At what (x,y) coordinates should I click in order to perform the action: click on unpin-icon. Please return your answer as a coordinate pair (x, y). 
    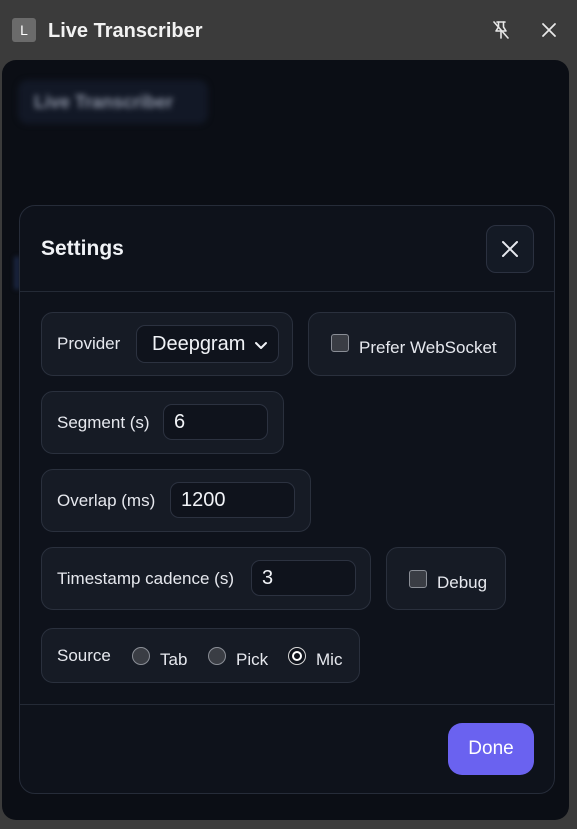
    Looking at the image, I should click on (501, 30).